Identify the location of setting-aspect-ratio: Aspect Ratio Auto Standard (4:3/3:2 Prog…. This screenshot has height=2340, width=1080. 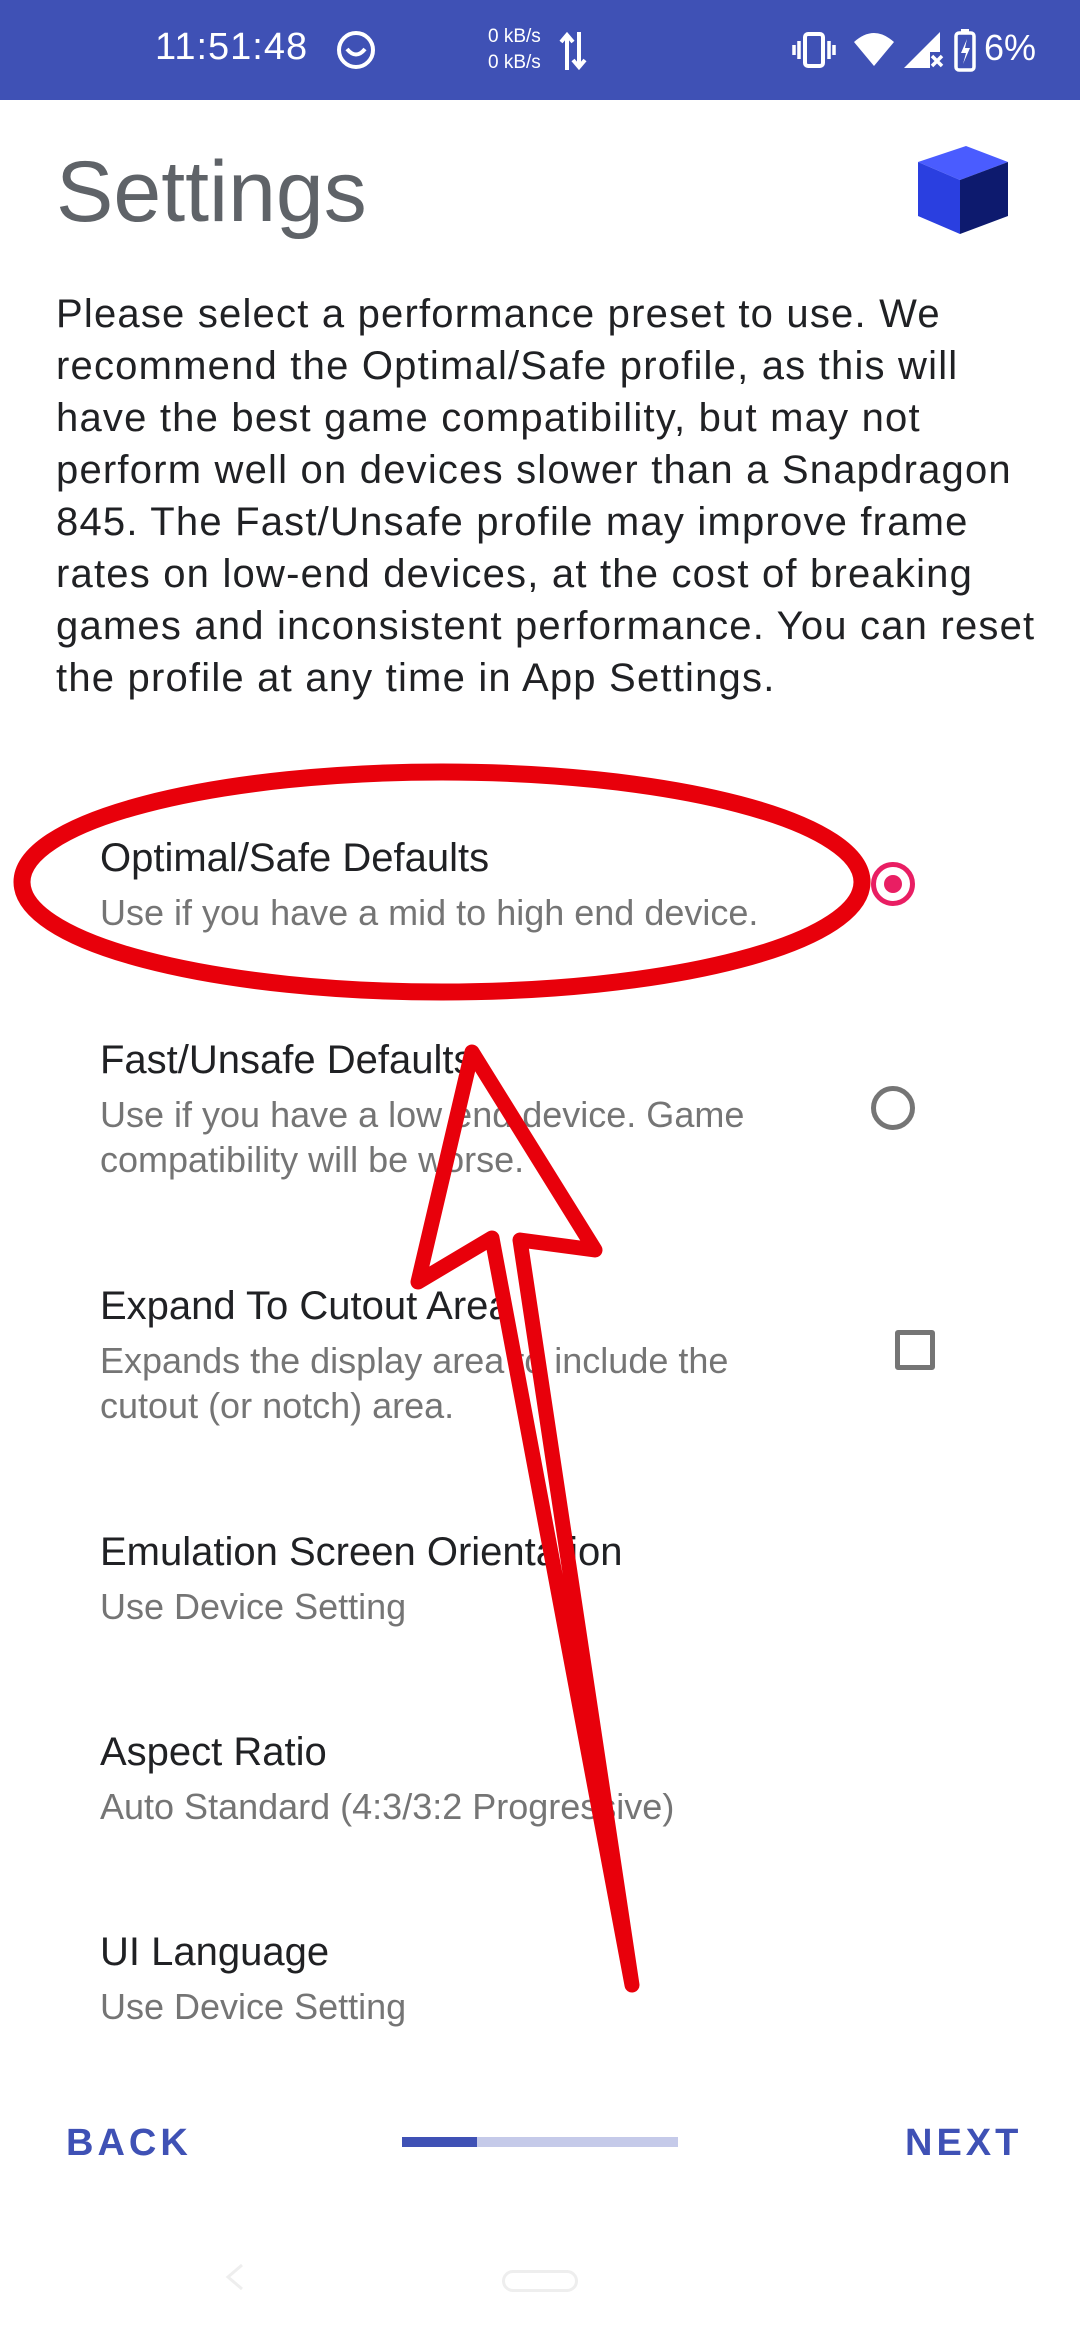
(540, 1784).